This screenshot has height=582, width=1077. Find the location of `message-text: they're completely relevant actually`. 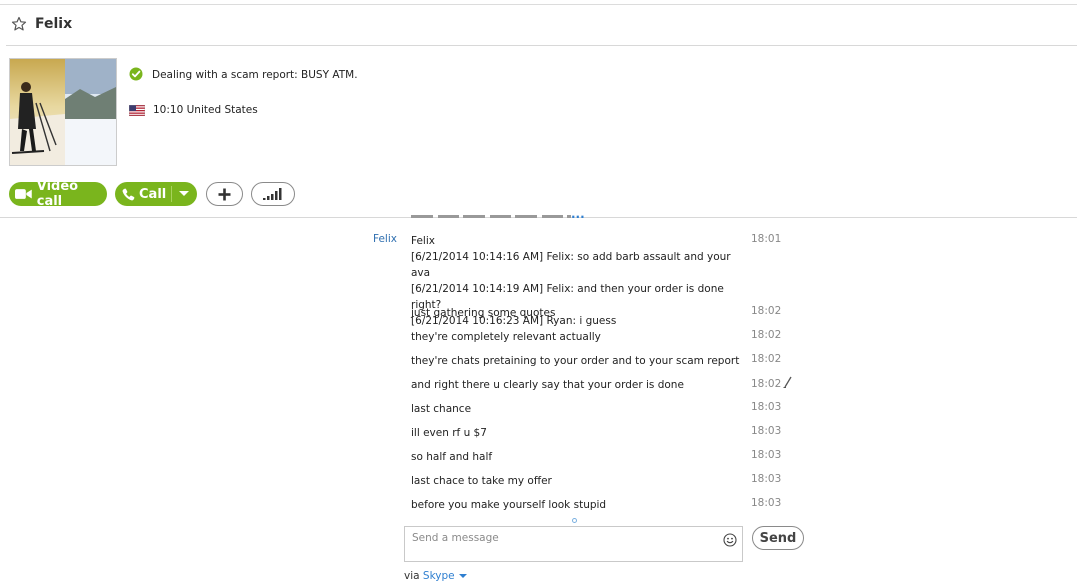

message-text: they're completely relevant actually is located at coordinates (506, 337).